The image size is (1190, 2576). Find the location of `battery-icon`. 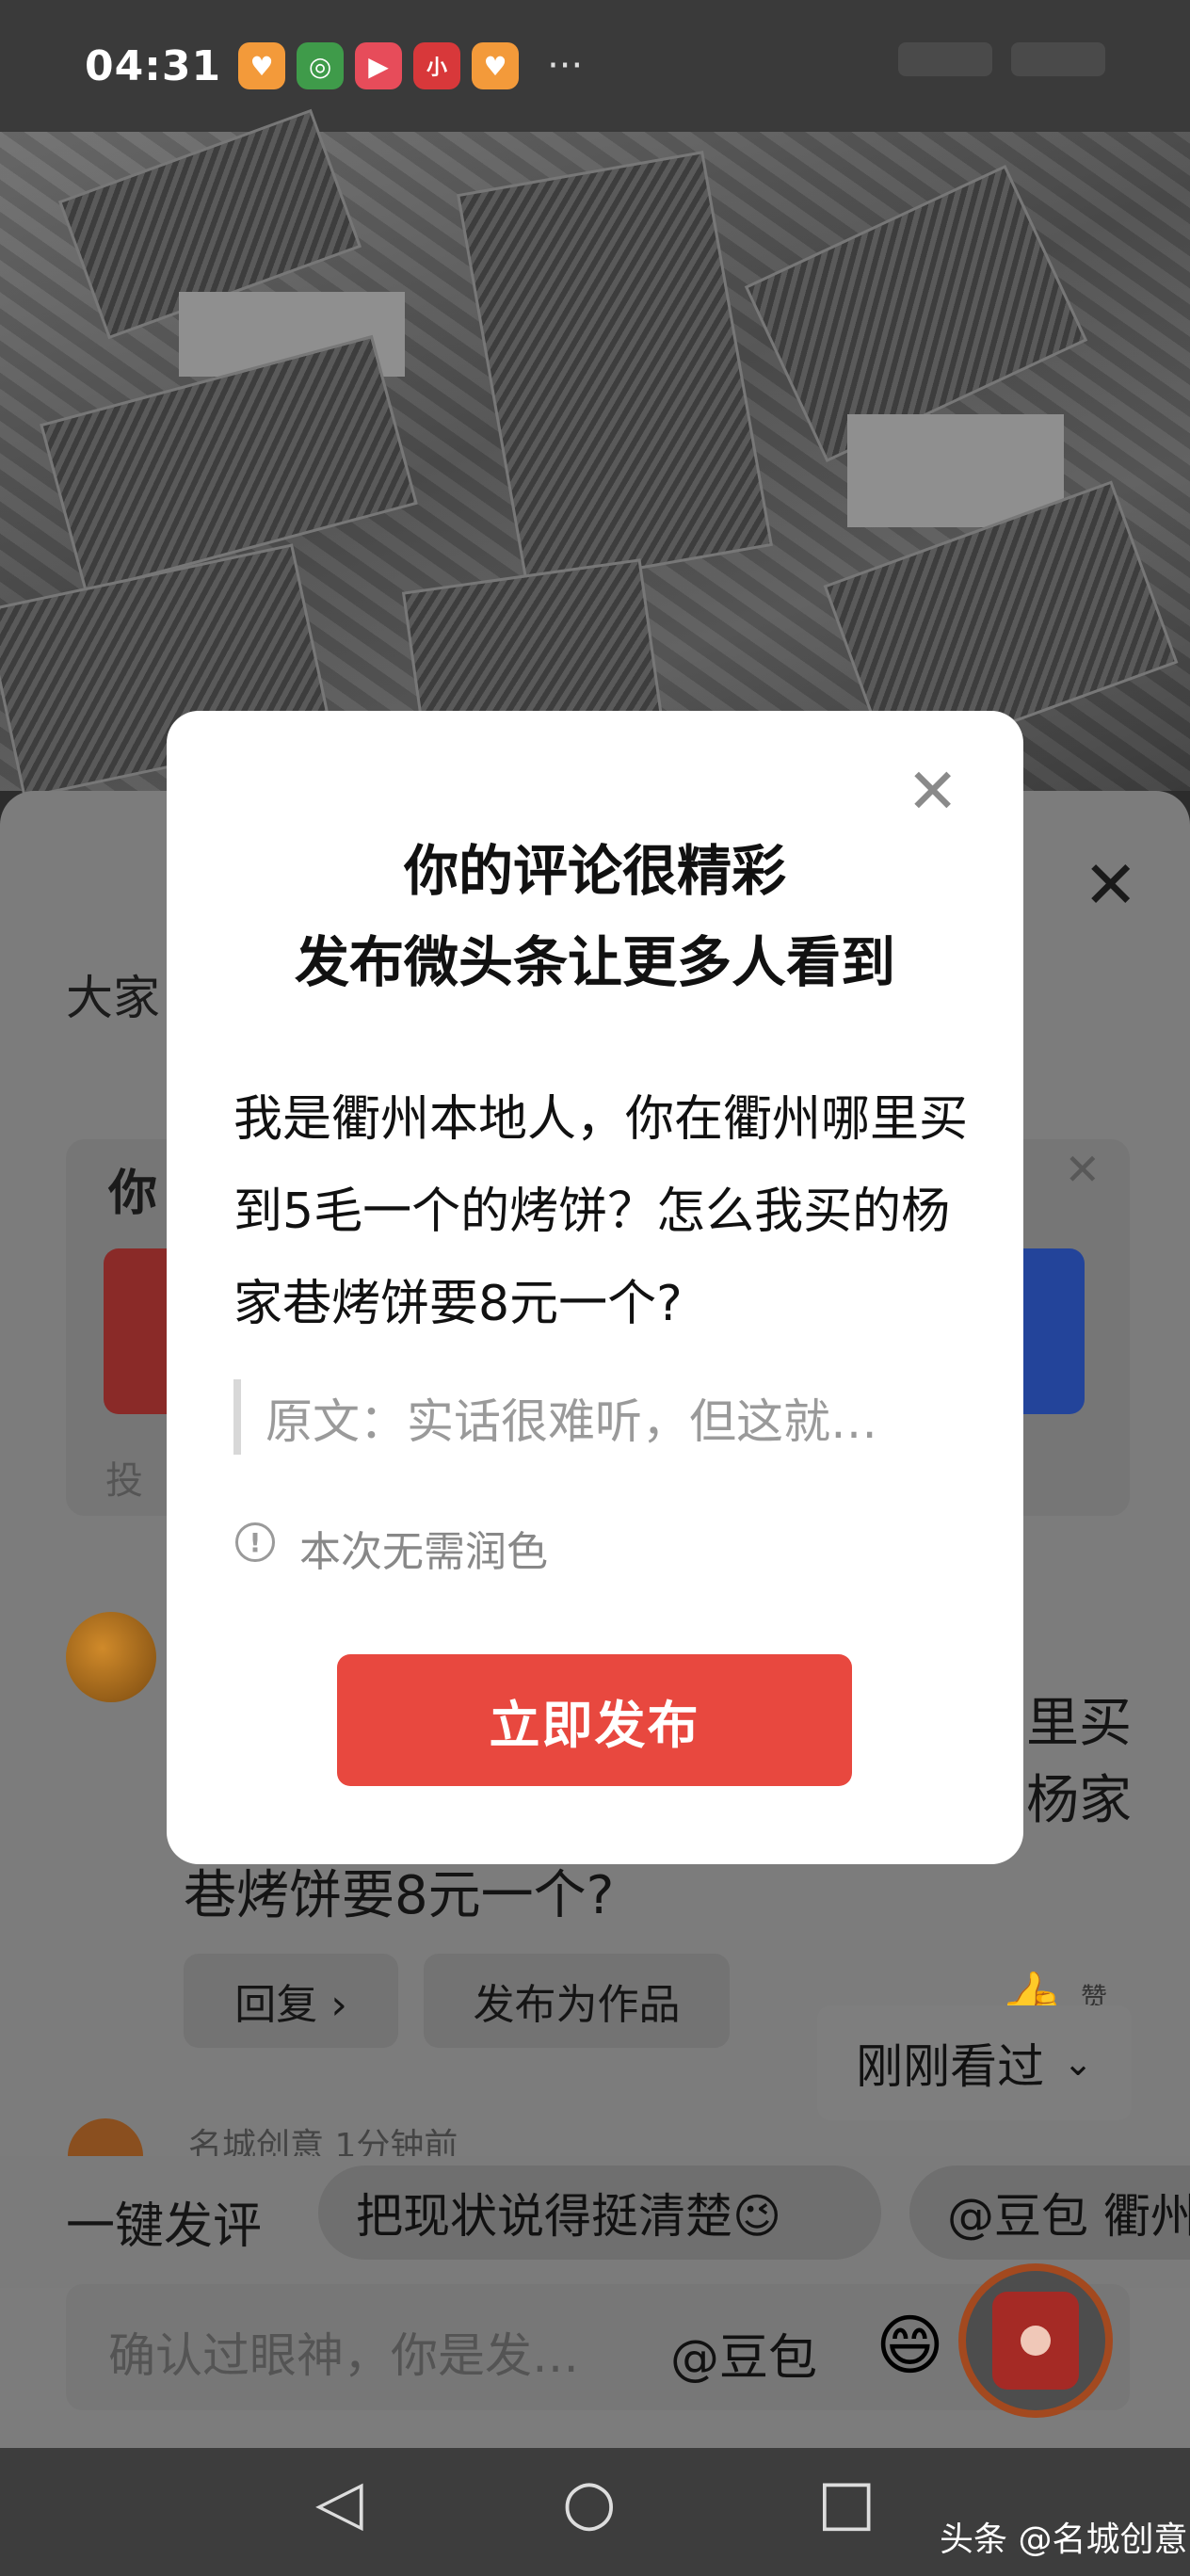

battery-icon is located at coordinates (1058, 59).